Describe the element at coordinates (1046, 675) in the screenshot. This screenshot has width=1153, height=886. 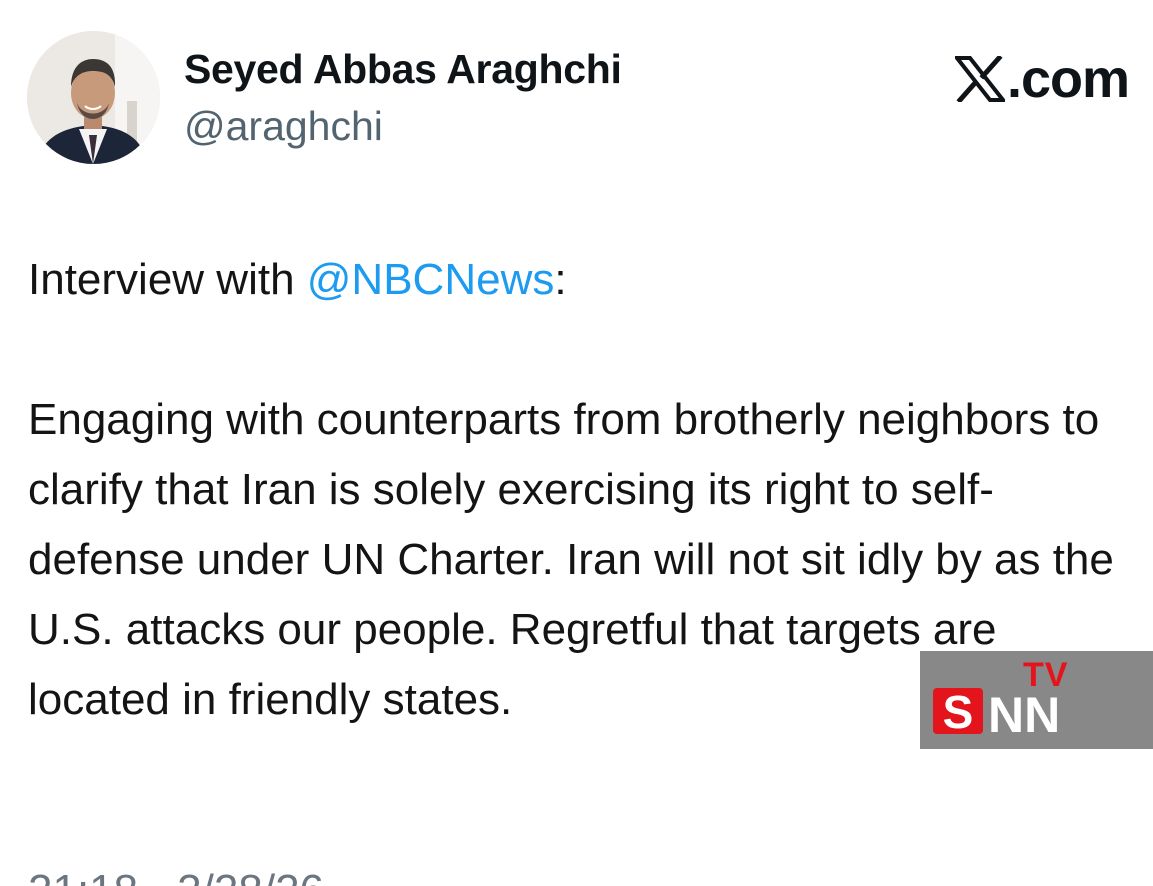
I see `snn-tv-label: TV` at that location.